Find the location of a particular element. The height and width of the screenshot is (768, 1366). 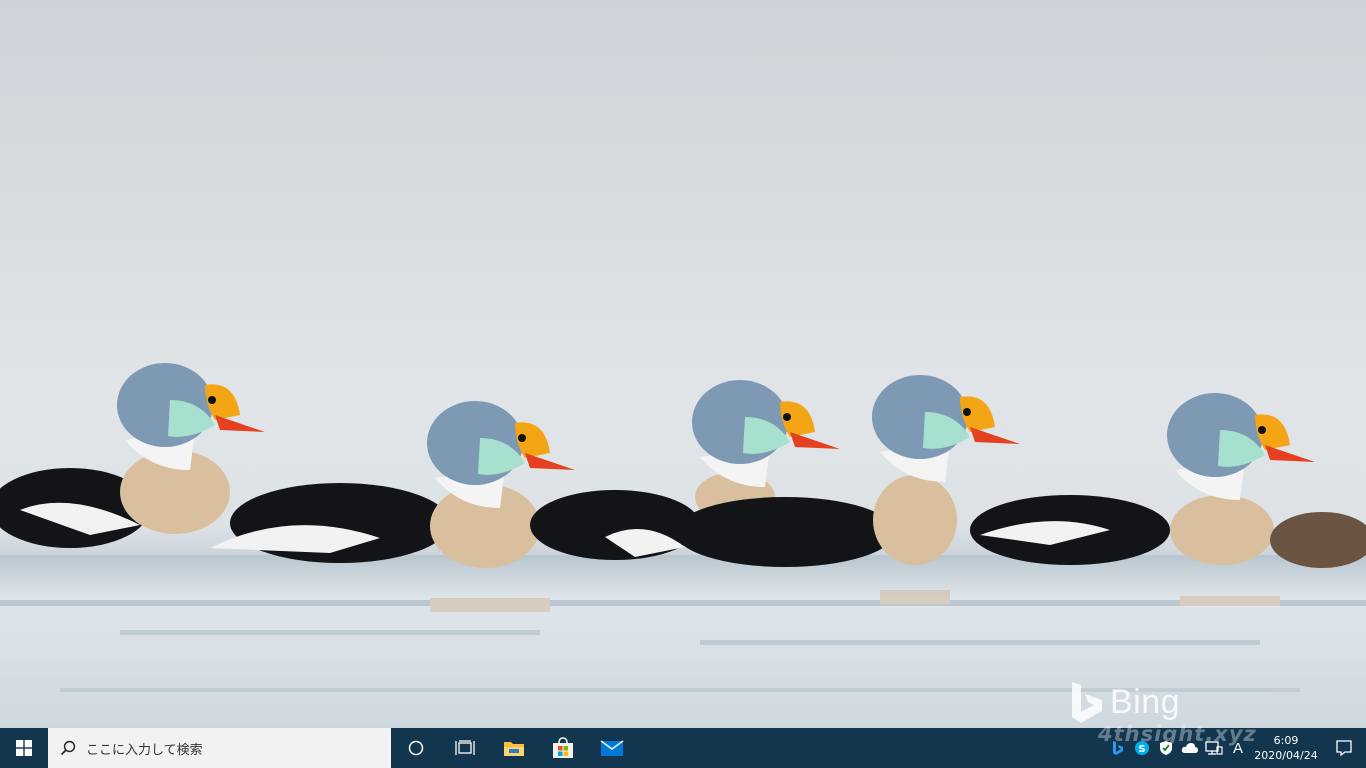

search-box: ここに入力して検索 is located at coordinates (219, 748).